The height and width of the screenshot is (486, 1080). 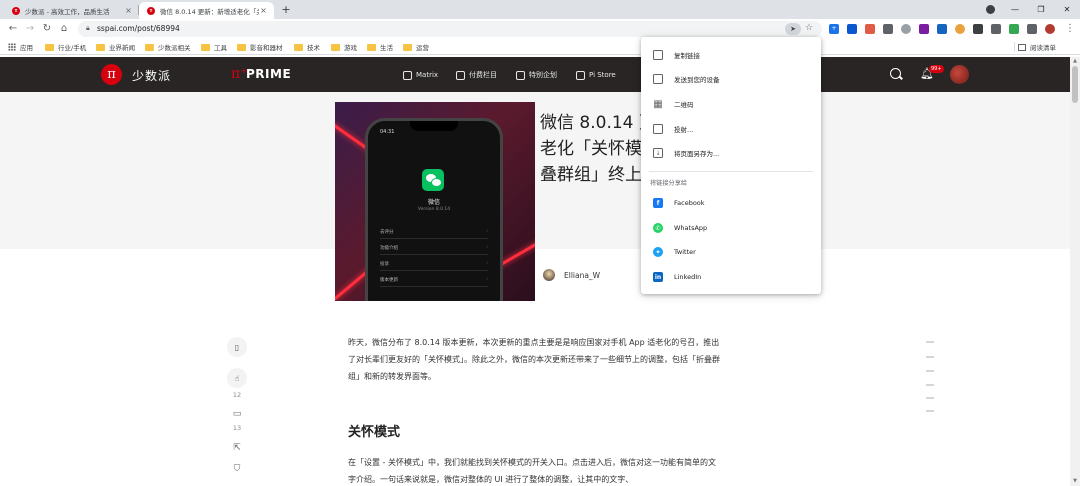 What do you see at coordinates (151, 75) in the screenshot?
I see `site-logo-text: 少数派` at bounding box center [151, 75].